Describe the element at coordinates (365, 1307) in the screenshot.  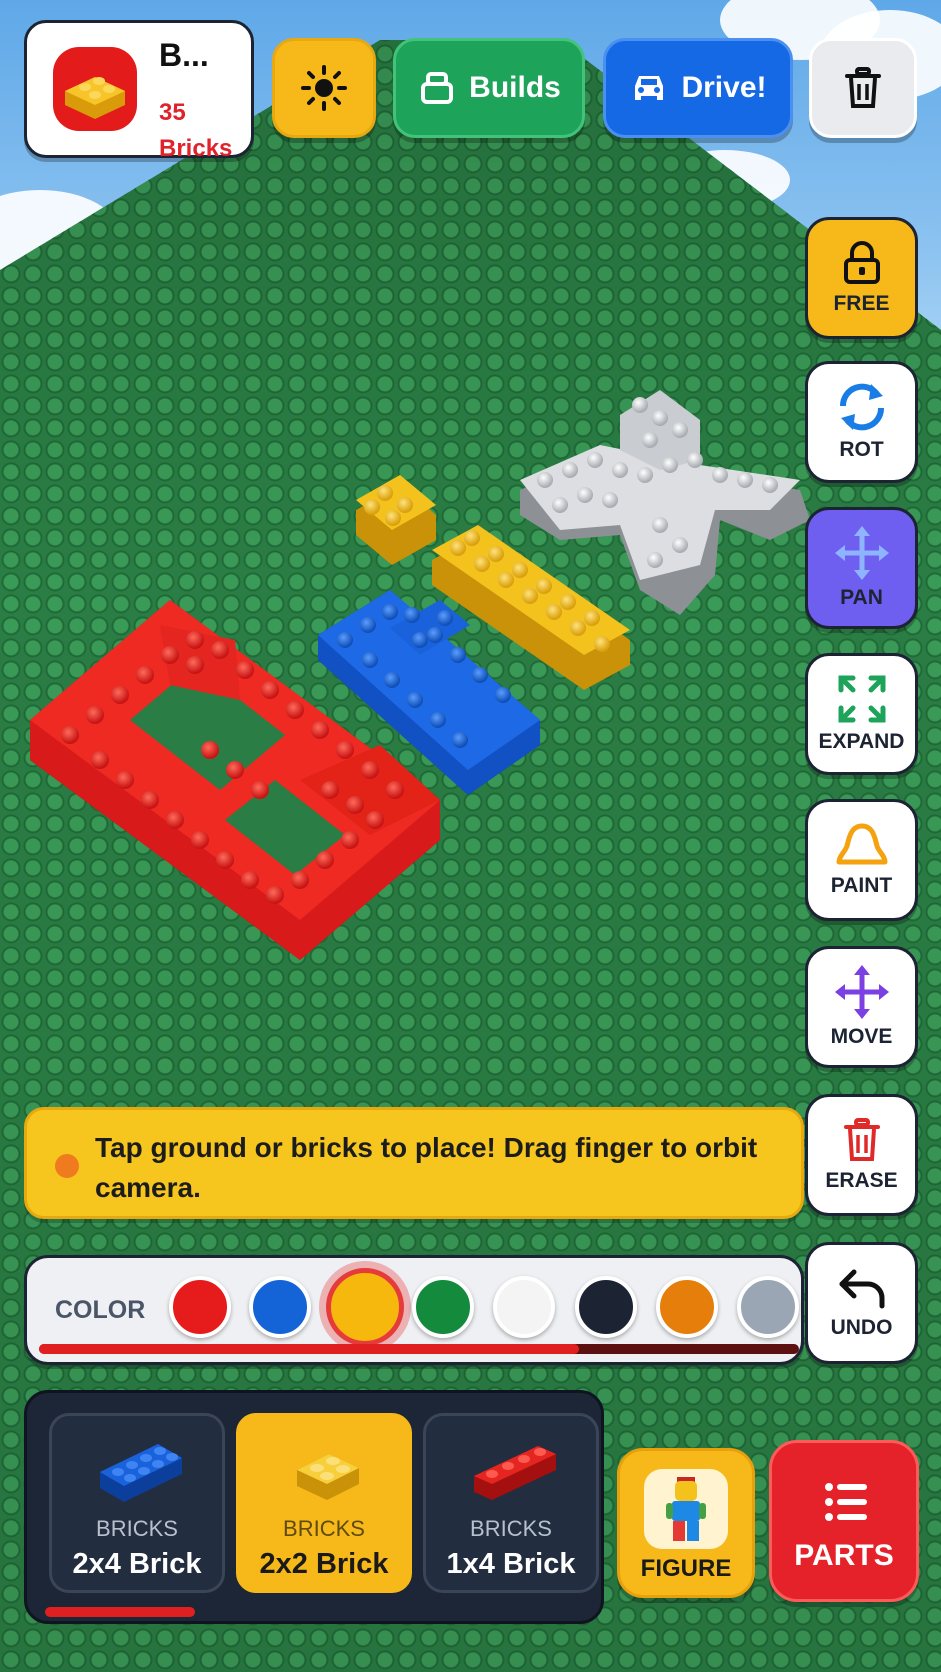
I see `color-swatch-yellow` at that location.